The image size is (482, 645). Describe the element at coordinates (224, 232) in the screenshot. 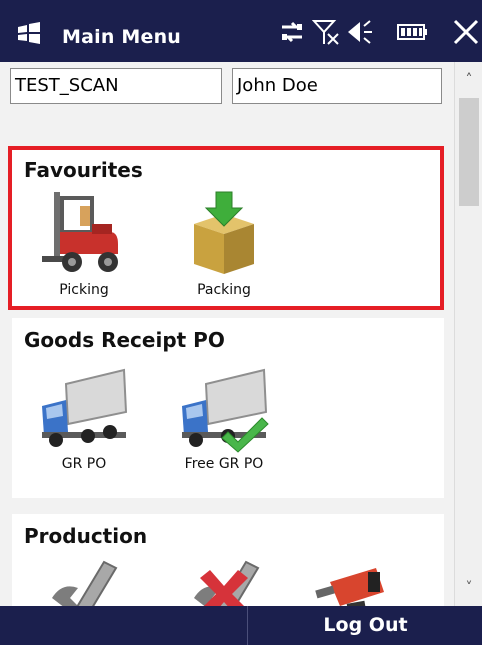

I see `box-download-icon` at that location.